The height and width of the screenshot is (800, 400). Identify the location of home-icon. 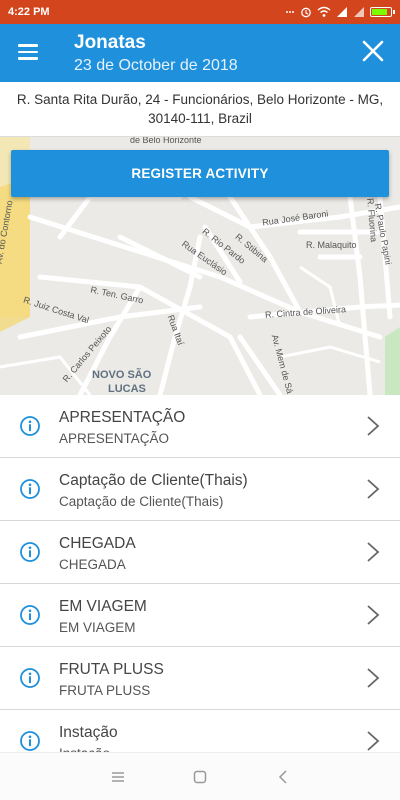
(200, 777).